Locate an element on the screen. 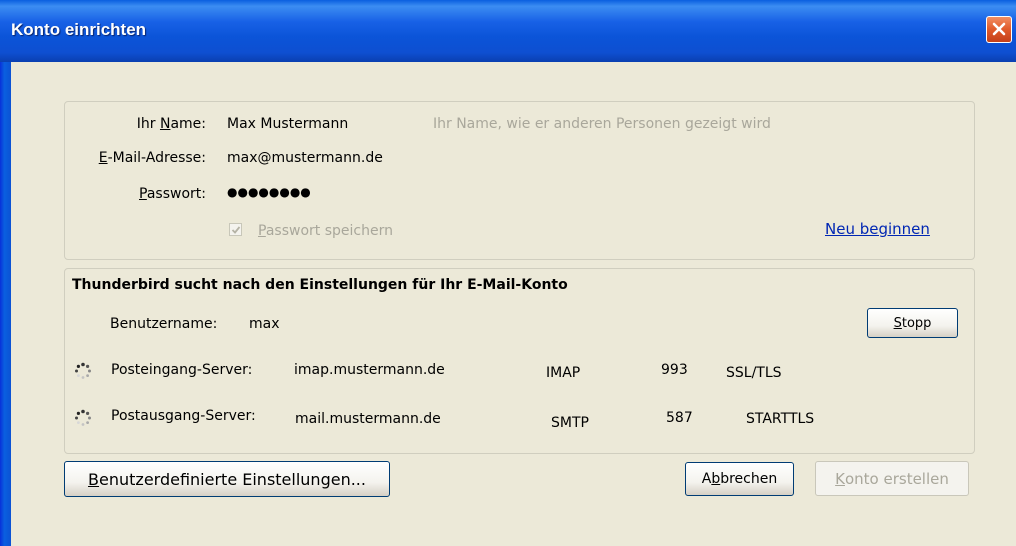  title-bar: Konto einrichten is located at coordinates (508, 31).